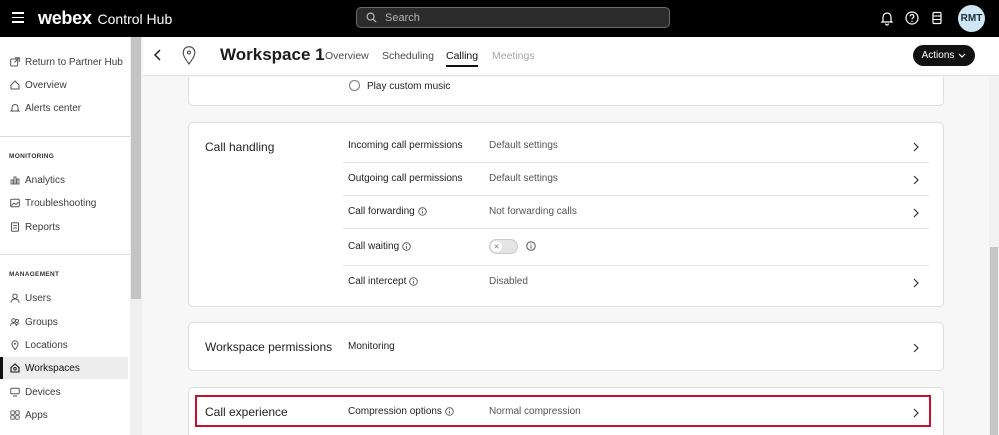 This screenshot has height=435, width=999. What do you see at coordinates (636, 282) in the screenshot?
I see `call-intercept-row: Call intercept Disabled` at bounding box center [636, 282].